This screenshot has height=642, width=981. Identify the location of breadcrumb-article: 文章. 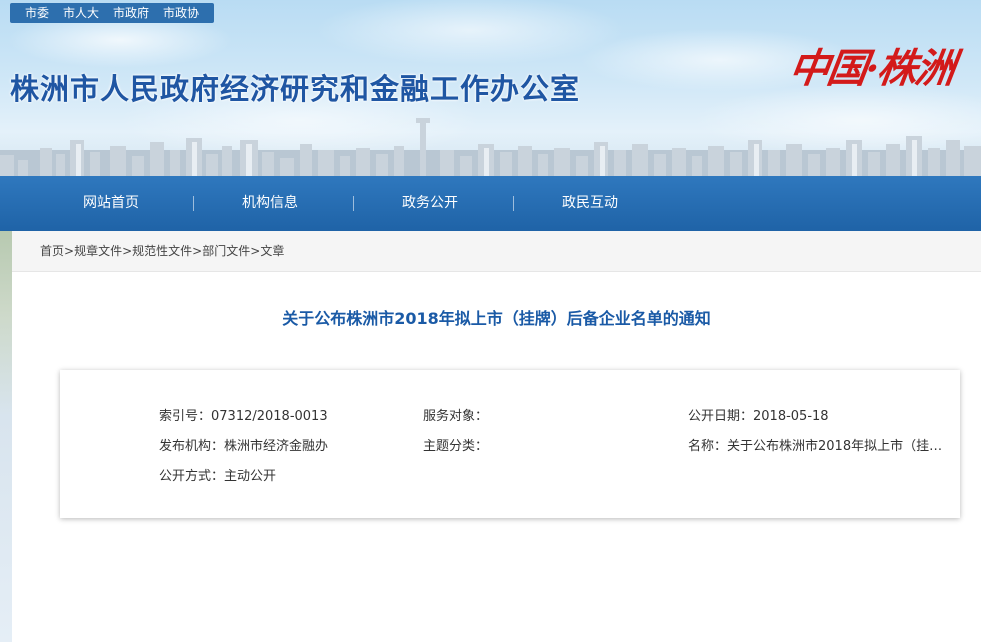
(272, 251).